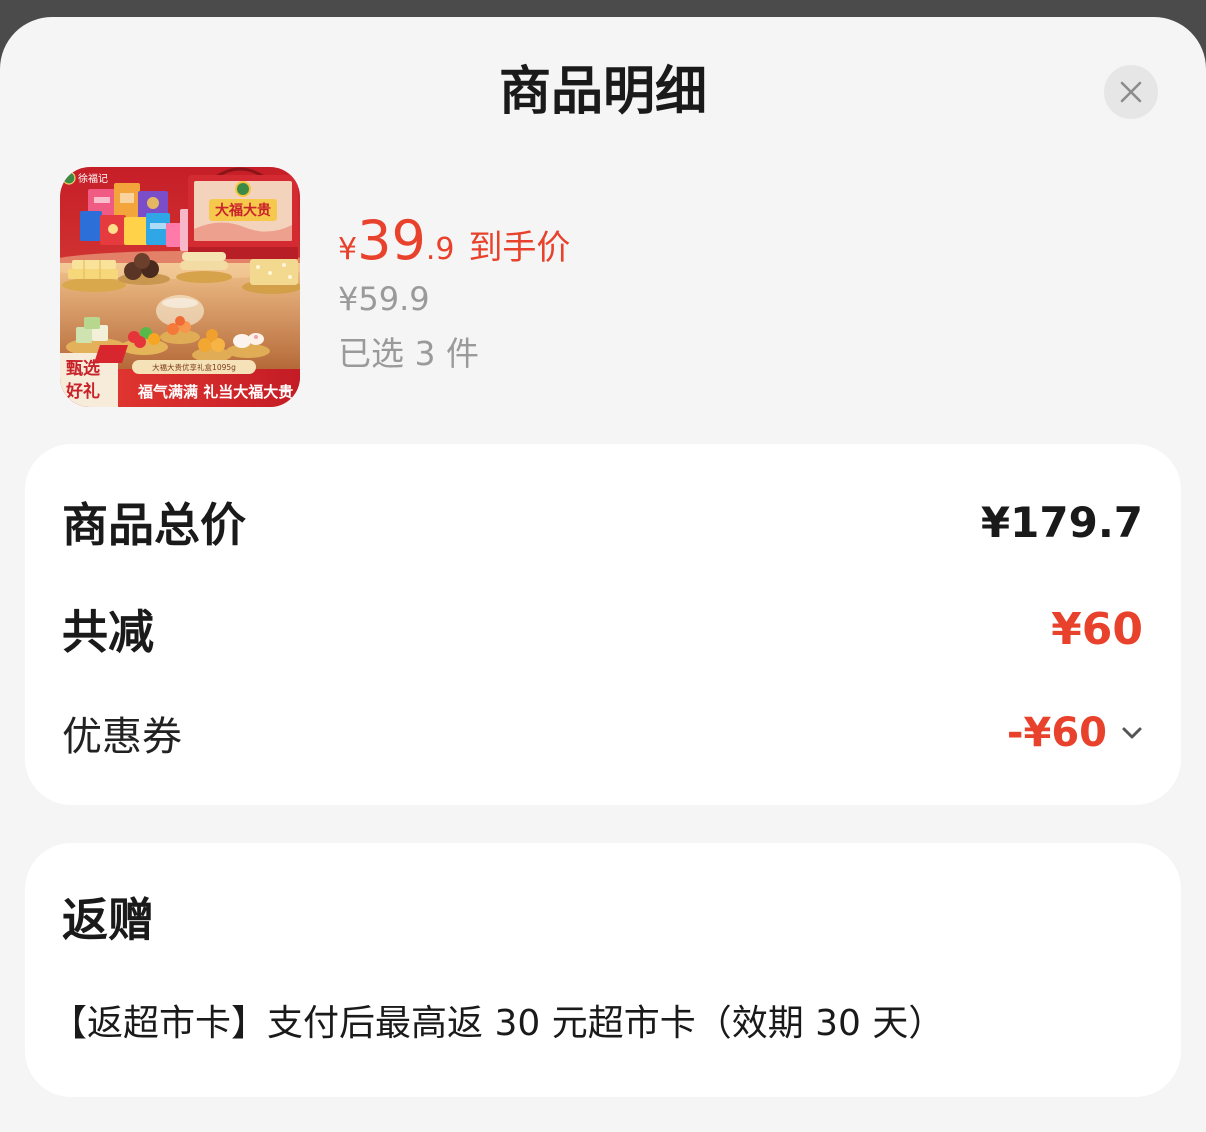 Image resolution: width=1206 pixels, height=1132 pixels. What do you see at coordinates (602, 629) in the screenshot?
I see `discount-row: 共减 ¥60` at bounding box center [602, 629].